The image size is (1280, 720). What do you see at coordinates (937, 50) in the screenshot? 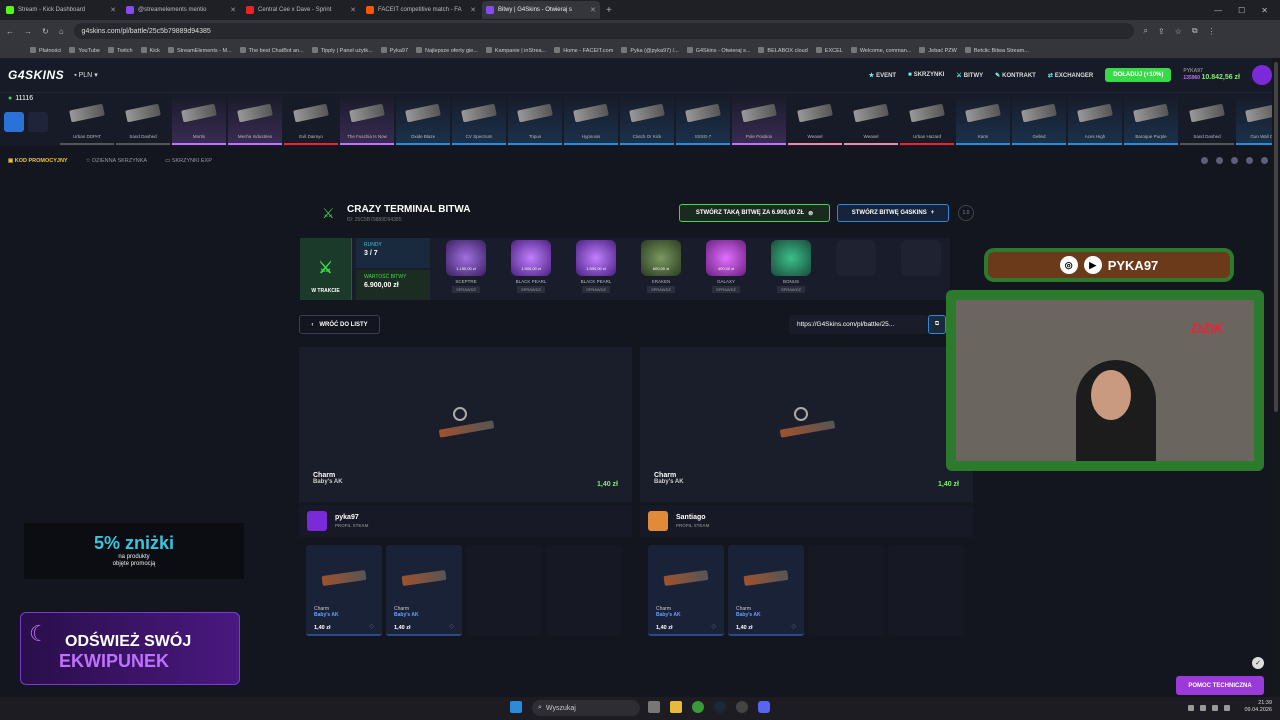
I see `bookmark-item: Jebać PZW` at bounding box center [937, 50].